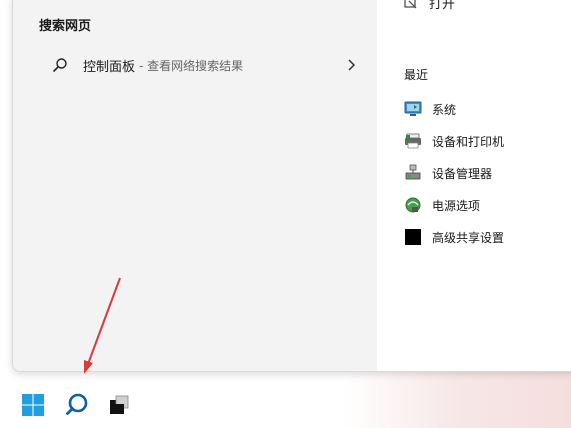 The height and width of the screenshot is (428, 571). What do you see at coordinates (413, 205) in the screenshot?
I see `power-options-icon` at bounding box center [413, 205].